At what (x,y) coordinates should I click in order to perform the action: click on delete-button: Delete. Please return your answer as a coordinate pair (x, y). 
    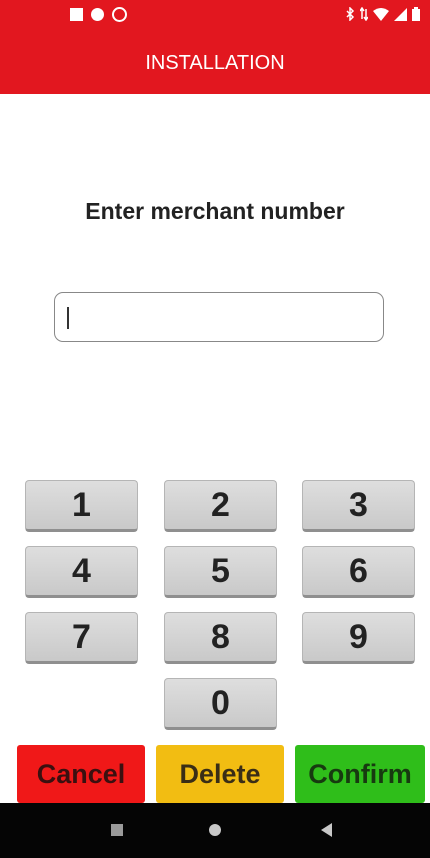
    Looking at the image, I should click on (220, 774).